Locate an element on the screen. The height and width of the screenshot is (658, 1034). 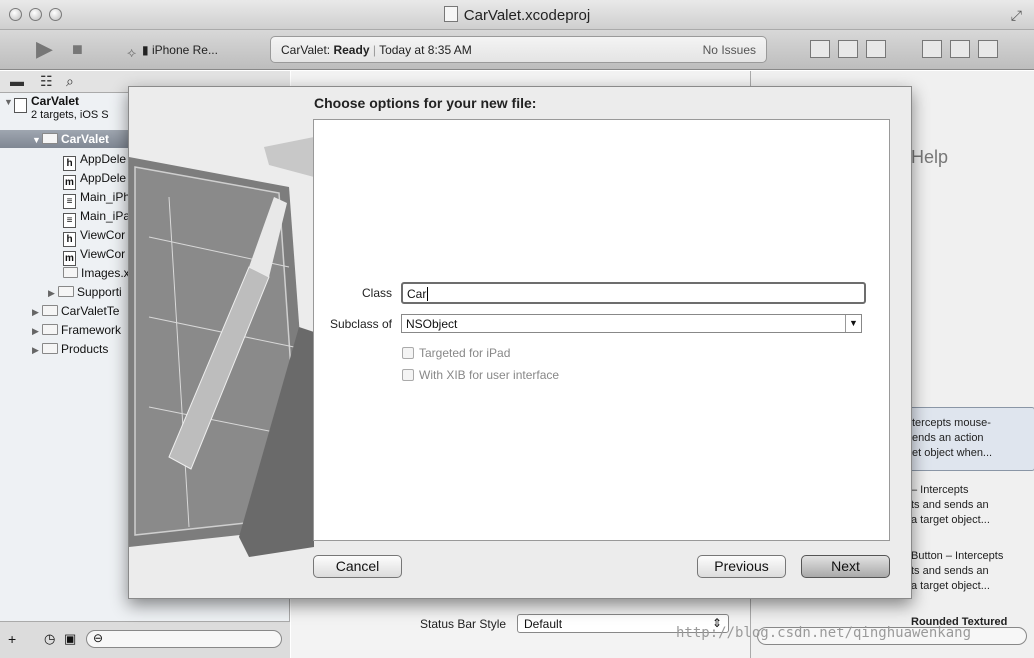
library-item: Rounded Textured Button is located at coordinates (892, 625).